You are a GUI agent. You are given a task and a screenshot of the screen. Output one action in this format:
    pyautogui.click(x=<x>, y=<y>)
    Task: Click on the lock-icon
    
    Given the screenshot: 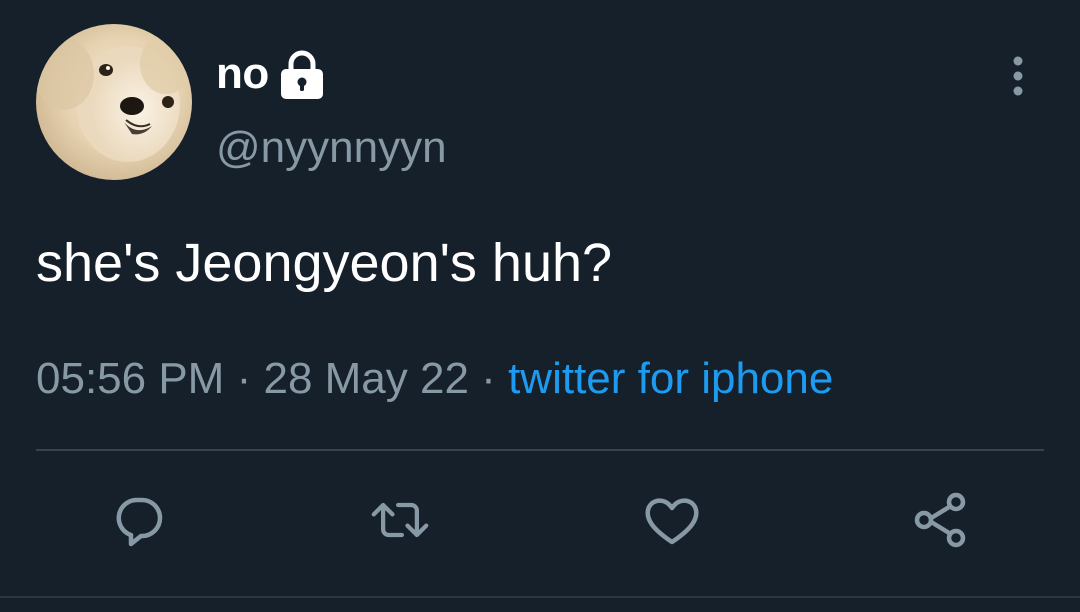 What is the action you would take?
    pyautogui.click(x=302, y=75)
    